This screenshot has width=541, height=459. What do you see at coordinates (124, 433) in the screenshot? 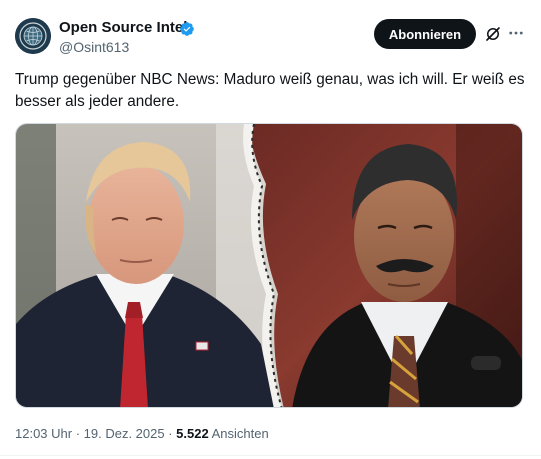
I see `tweet-date: 19. Dez. 2025` at bounding box center [124, 433].